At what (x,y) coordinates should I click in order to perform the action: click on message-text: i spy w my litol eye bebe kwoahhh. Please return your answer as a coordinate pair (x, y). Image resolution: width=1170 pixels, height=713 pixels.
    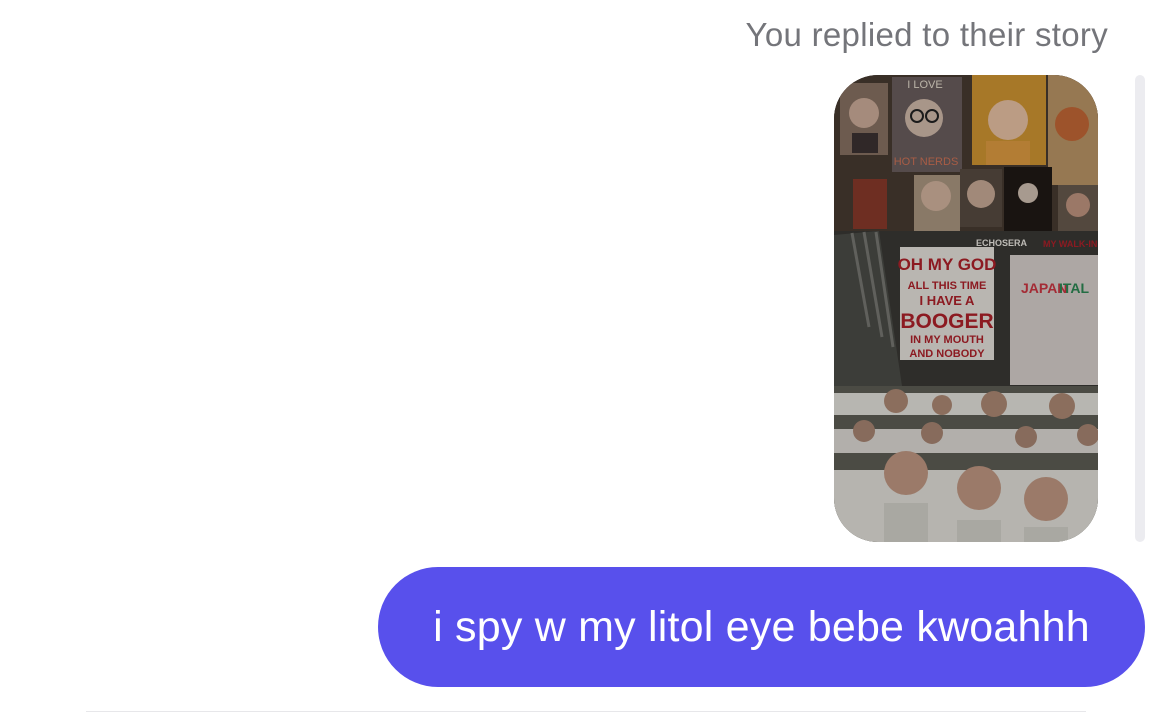
    Looking at the image, I should click on (761, 626).